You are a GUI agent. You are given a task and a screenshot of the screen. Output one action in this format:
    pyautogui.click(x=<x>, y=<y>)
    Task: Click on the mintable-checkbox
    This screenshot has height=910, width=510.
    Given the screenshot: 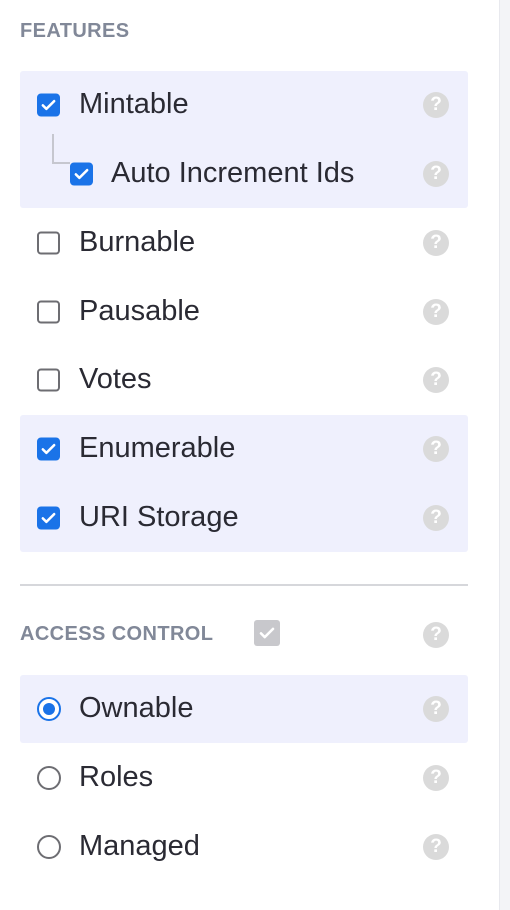 What is the action you would take?
    pyautogui.click(x=48, y=105)
    